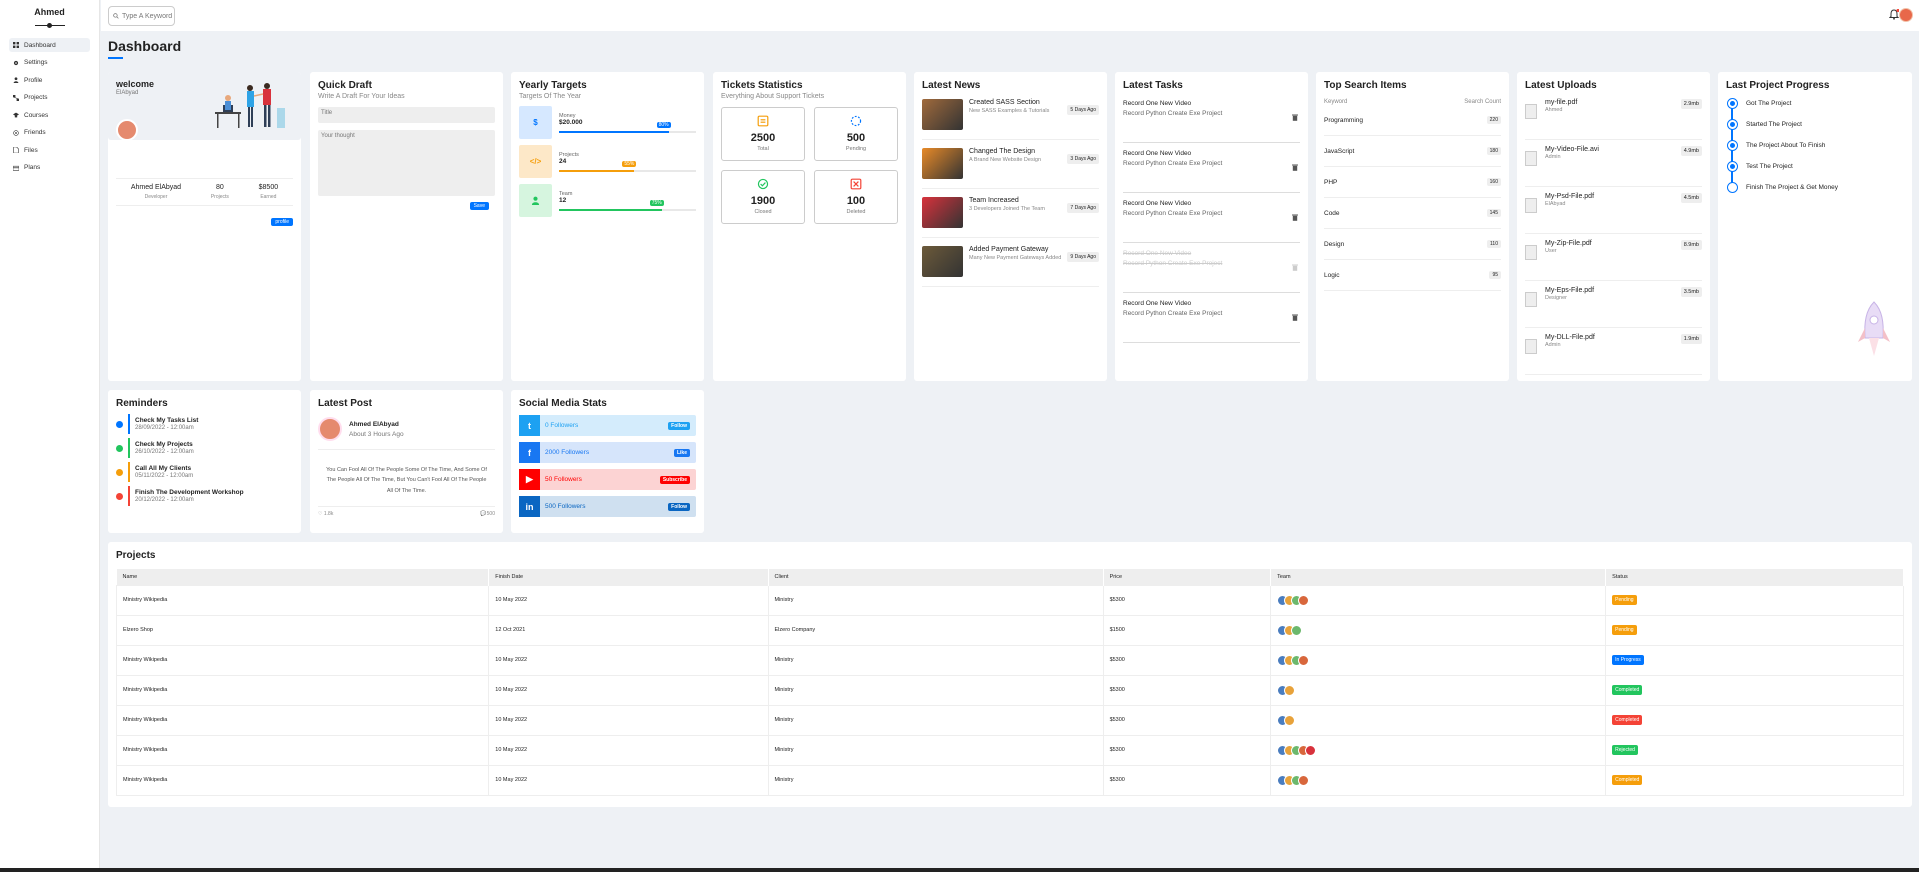  I want to click on client: Elzero Company, so click(935, 630).